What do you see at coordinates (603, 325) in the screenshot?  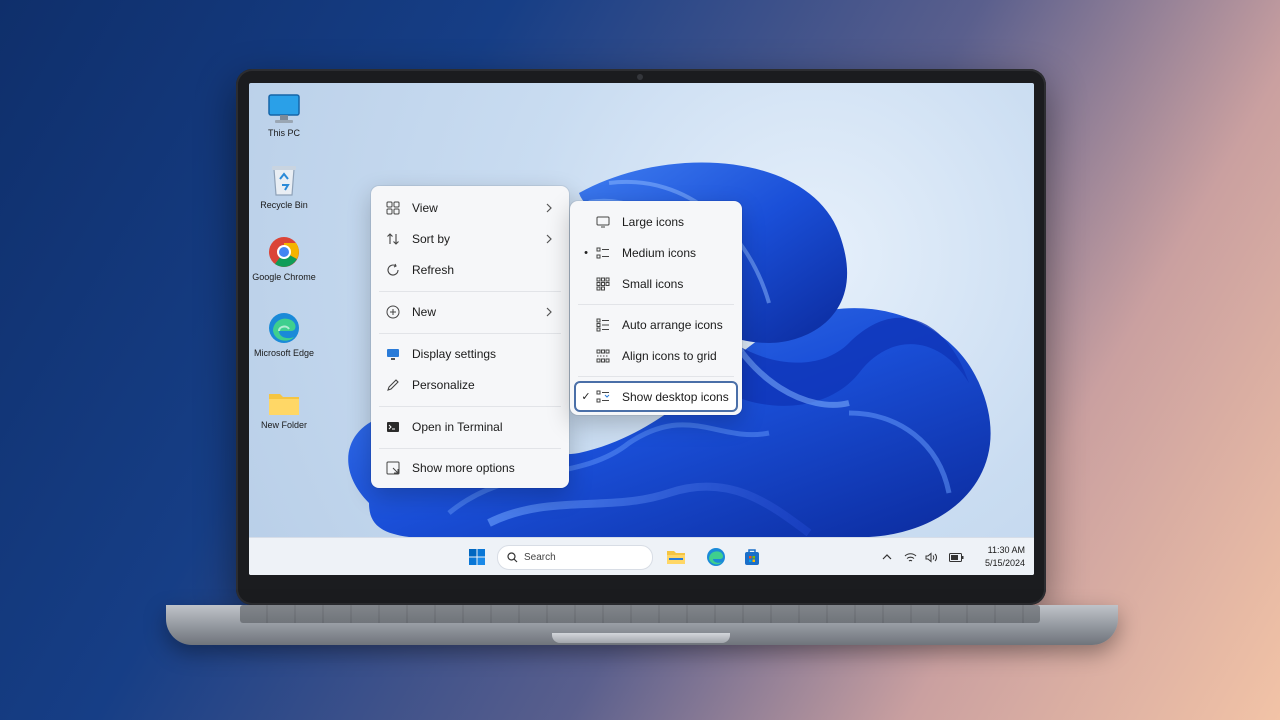 I see `auto-arrange-icon` at bounding box center [603, 325].